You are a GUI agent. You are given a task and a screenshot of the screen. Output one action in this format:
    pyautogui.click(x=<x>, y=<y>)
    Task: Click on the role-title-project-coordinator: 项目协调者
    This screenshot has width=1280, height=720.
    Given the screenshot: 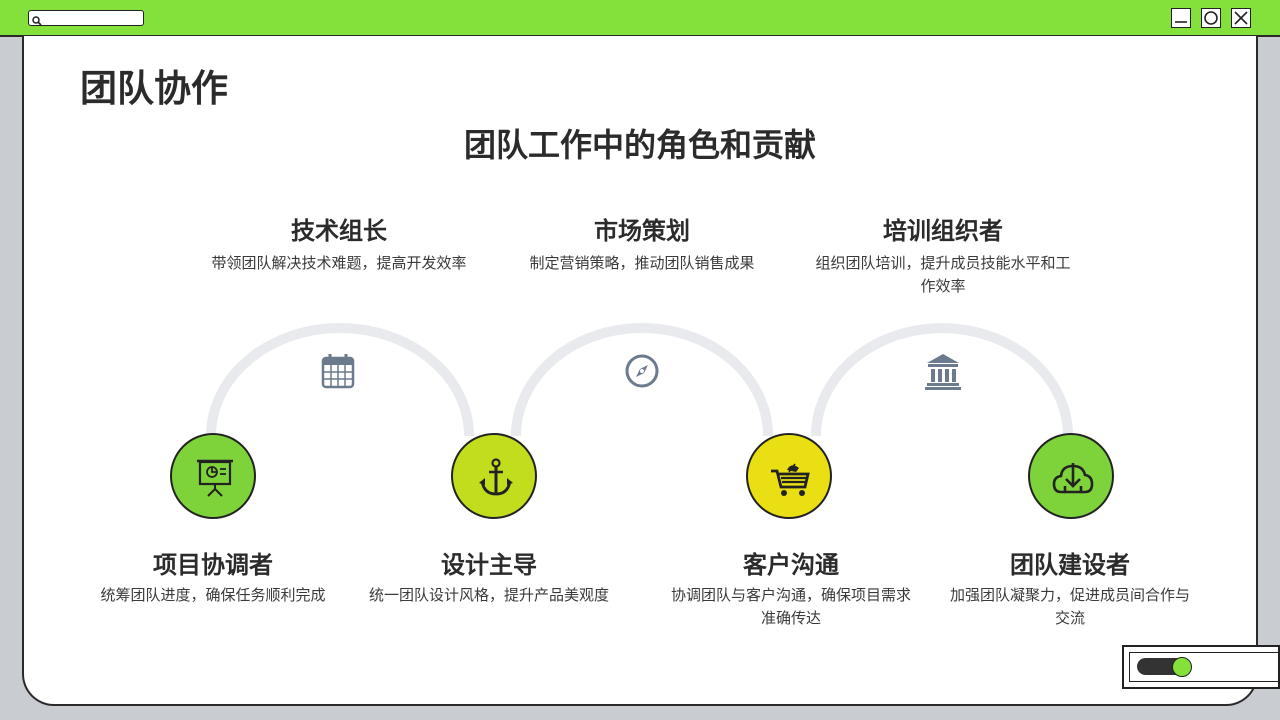 What is the action you would take?
    pyautogui.click(x=213, y=565)
    